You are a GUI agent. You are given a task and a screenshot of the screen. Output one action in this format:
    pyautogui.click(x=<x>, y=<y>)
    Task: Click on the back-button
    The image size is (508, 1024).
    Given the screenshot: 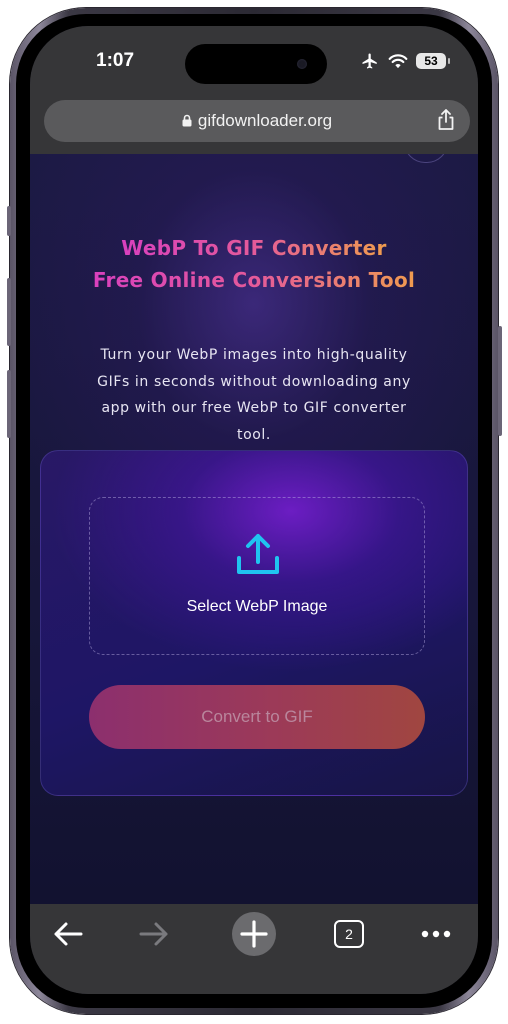 What is the action you would take?
    pyautogui.click(x=68, y=934)
    